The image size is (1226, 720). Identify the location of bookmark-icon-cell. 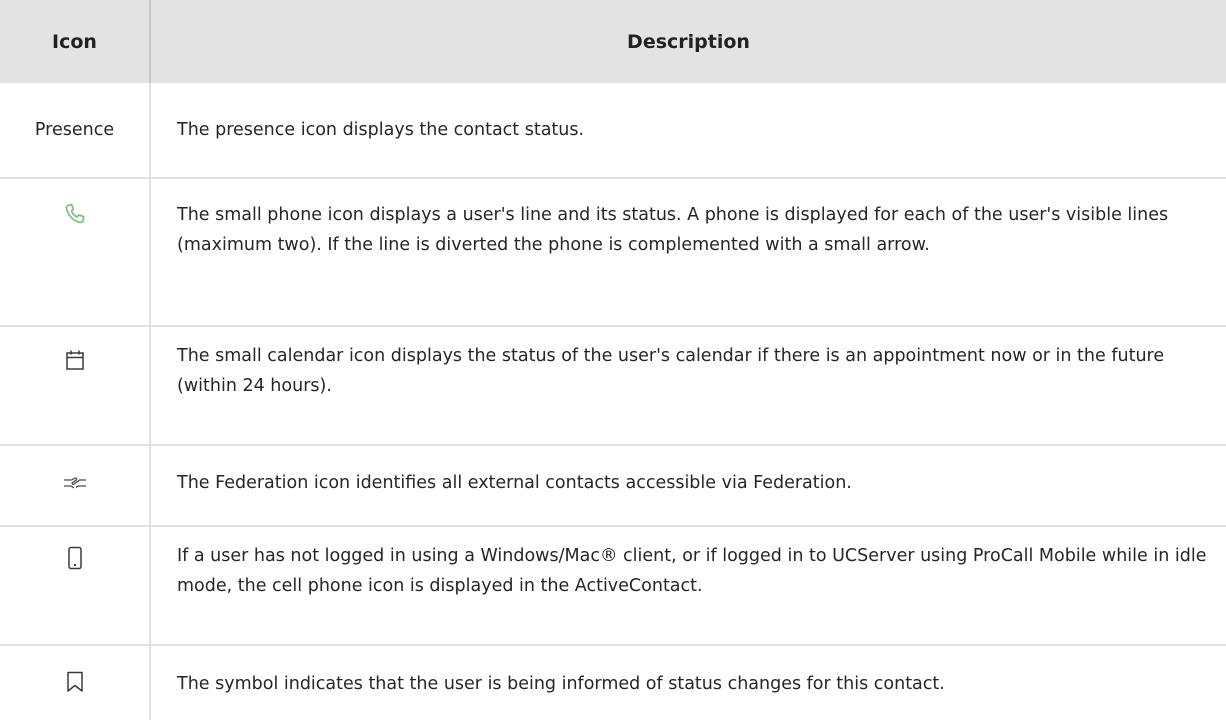
(74, 682).